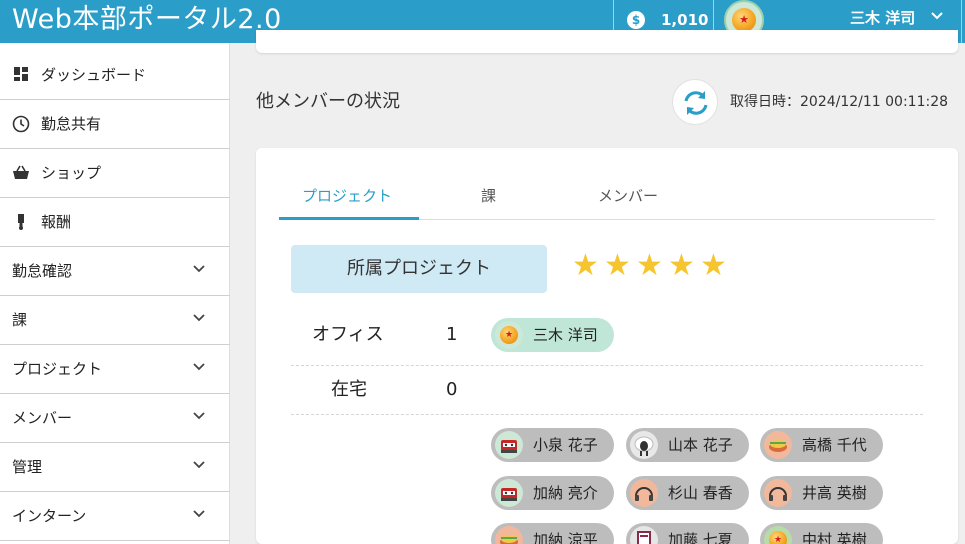  Describe the element at coordinates (839, 102) in the screenshot. I see `acquired-timestamp: 取得日時：2024/12/11 00:11:28` at that location.